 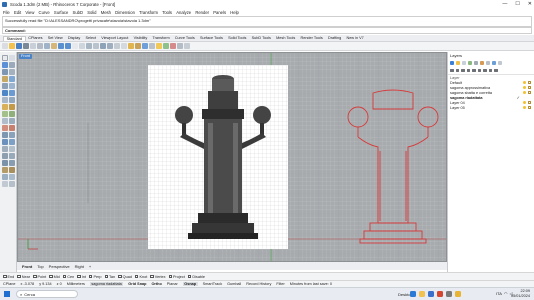 What do you see at coordinates (12, 177) in the screenshot?
I see `analyze-icon` at bounding box center [12, 177].